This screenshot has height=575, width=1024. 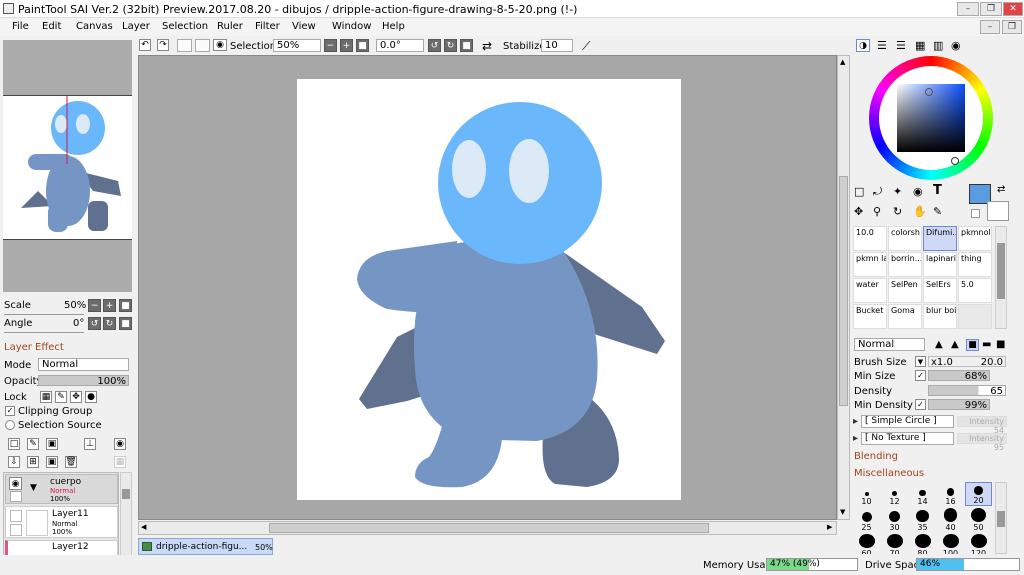 I want to click on menu-selection: Selection, so click(x=185, y=26).